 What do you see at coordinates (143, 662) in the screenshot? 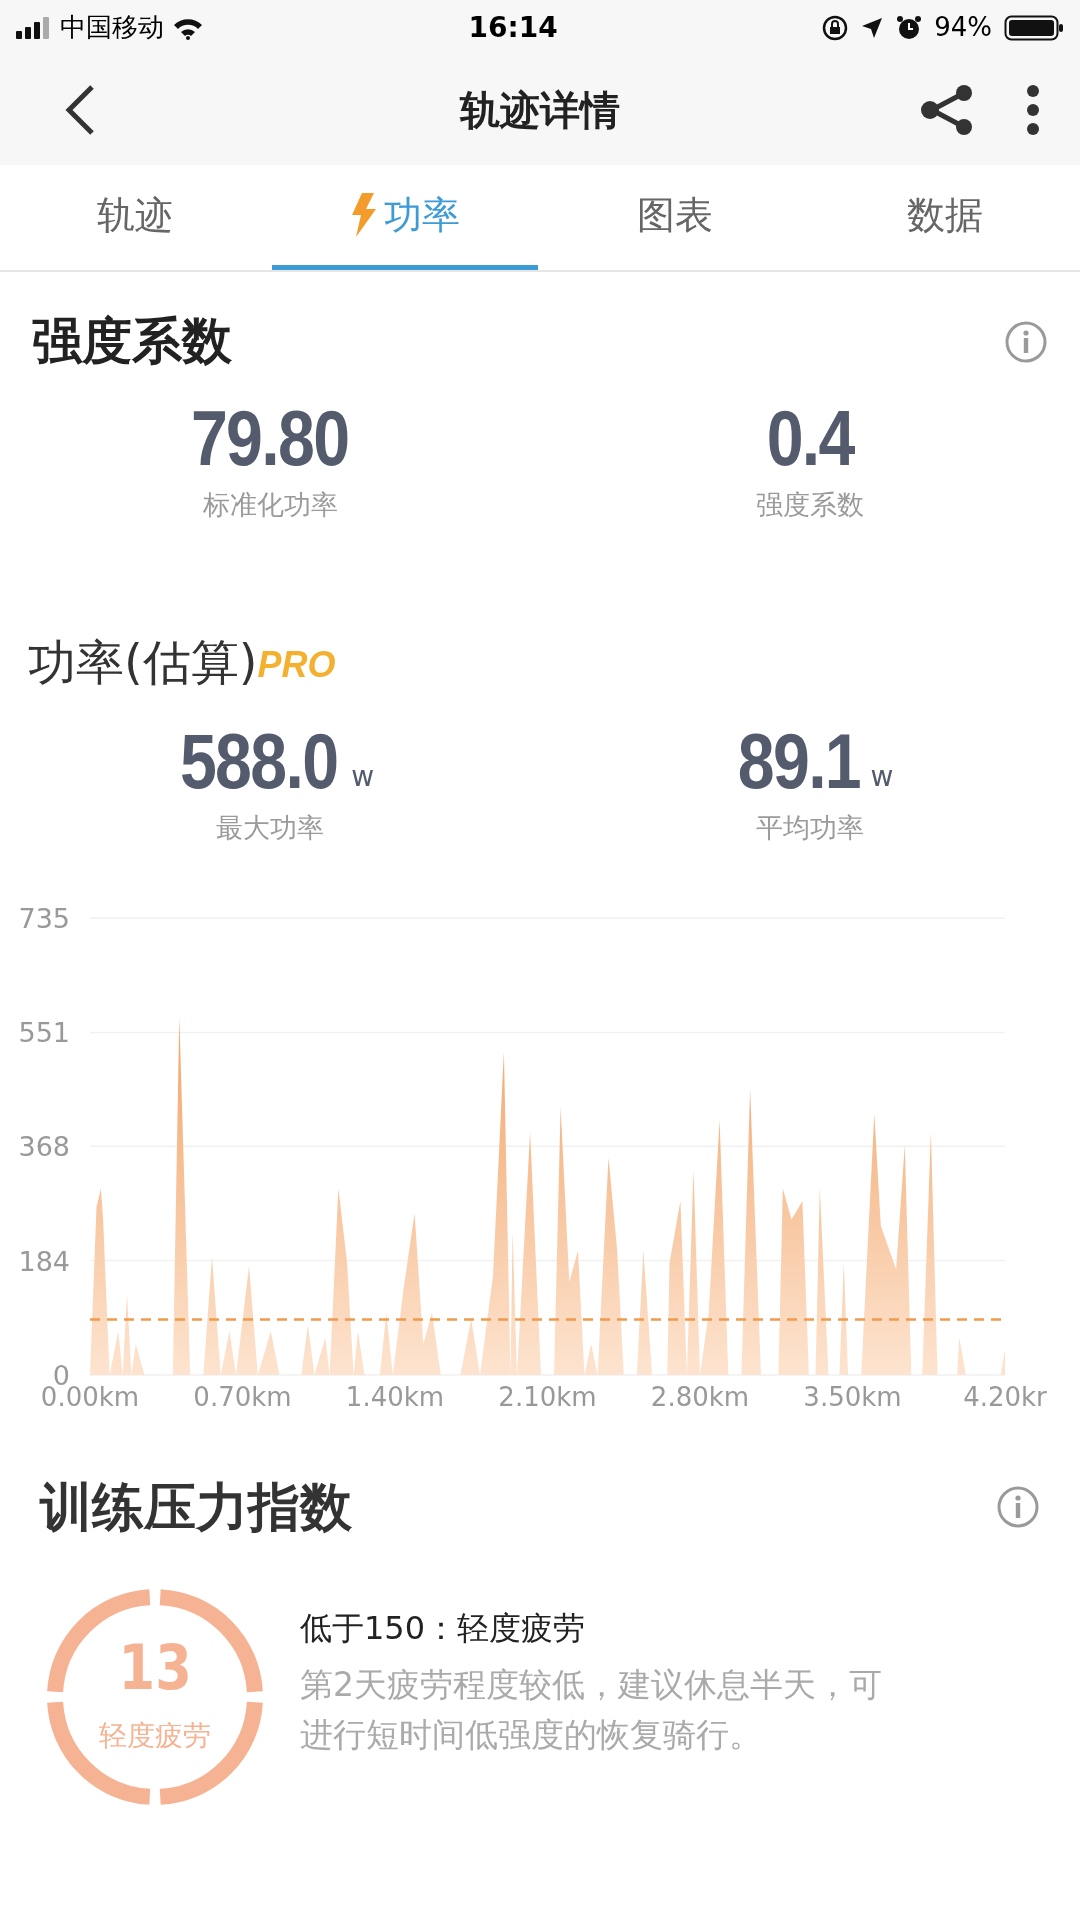
I see `section-title: 功率(估算)` at bounding box center [143, 662].